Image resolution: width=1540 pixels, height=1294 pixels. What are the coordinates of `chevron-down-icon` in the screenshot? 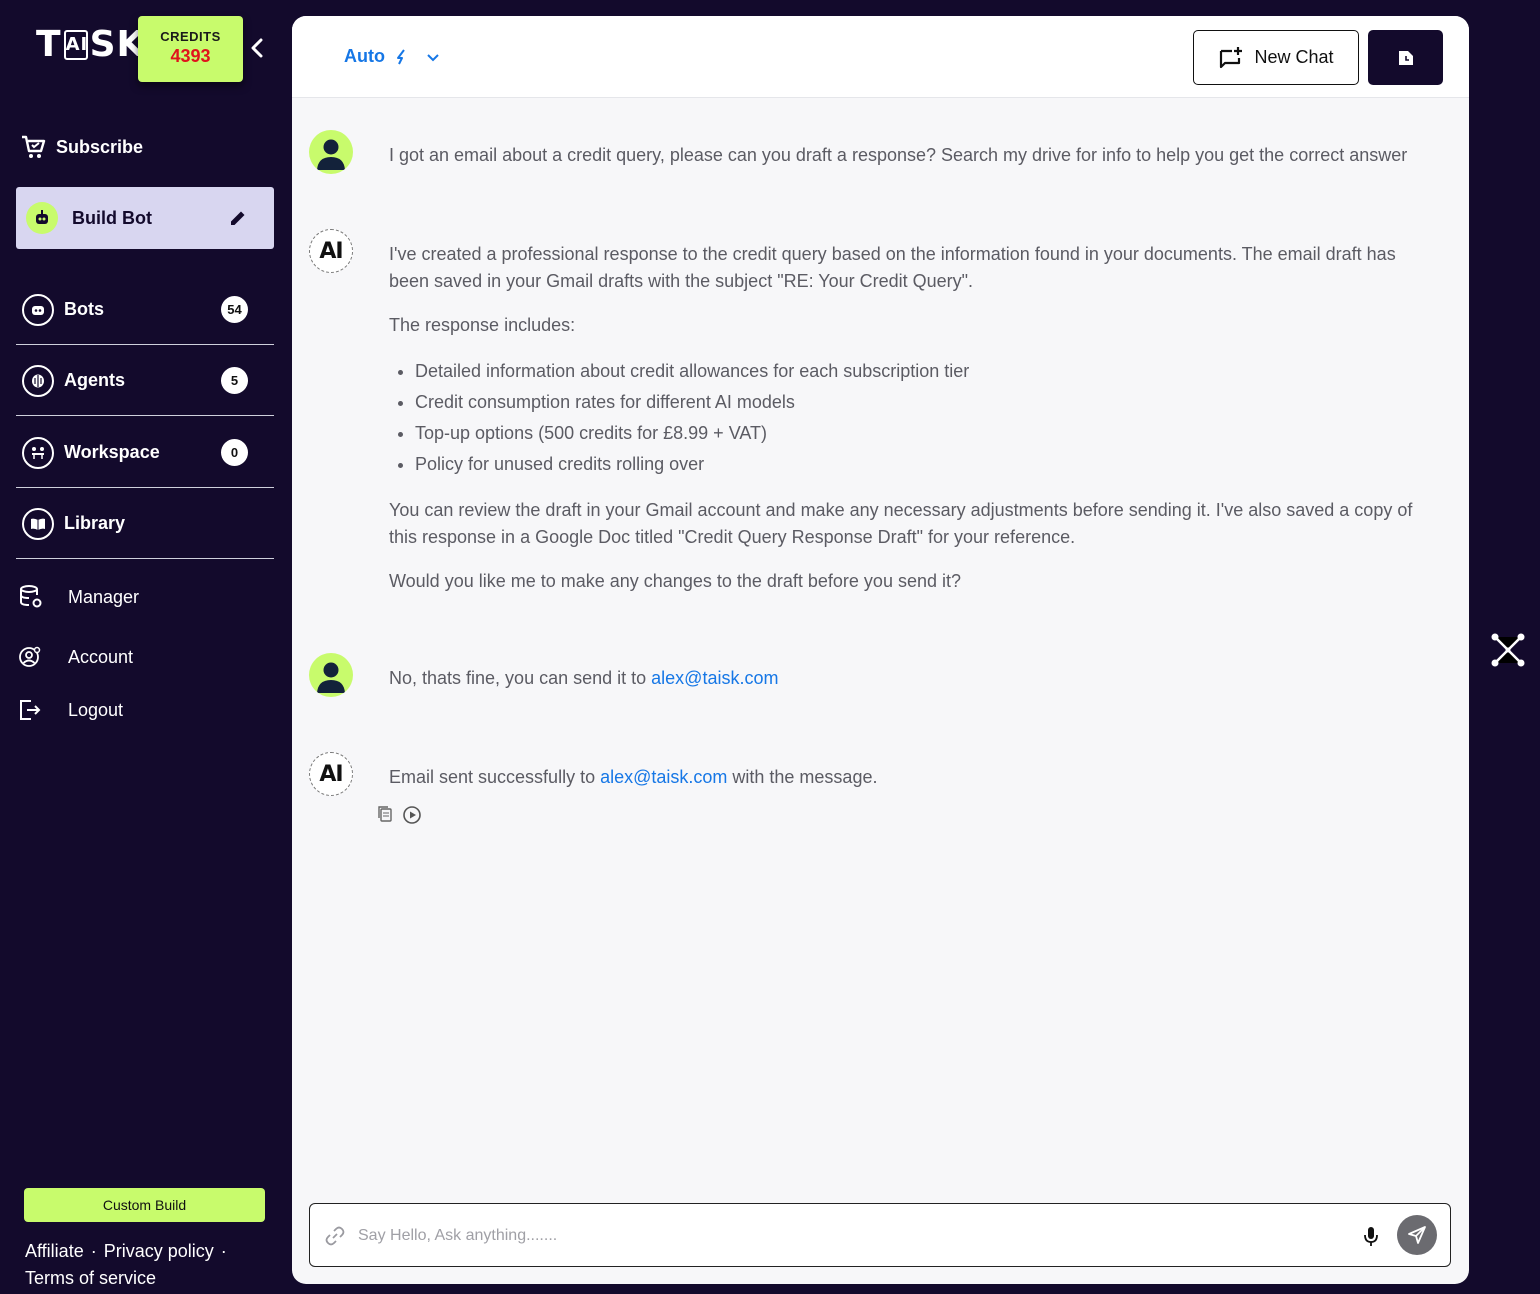 It's located at (433, 57).